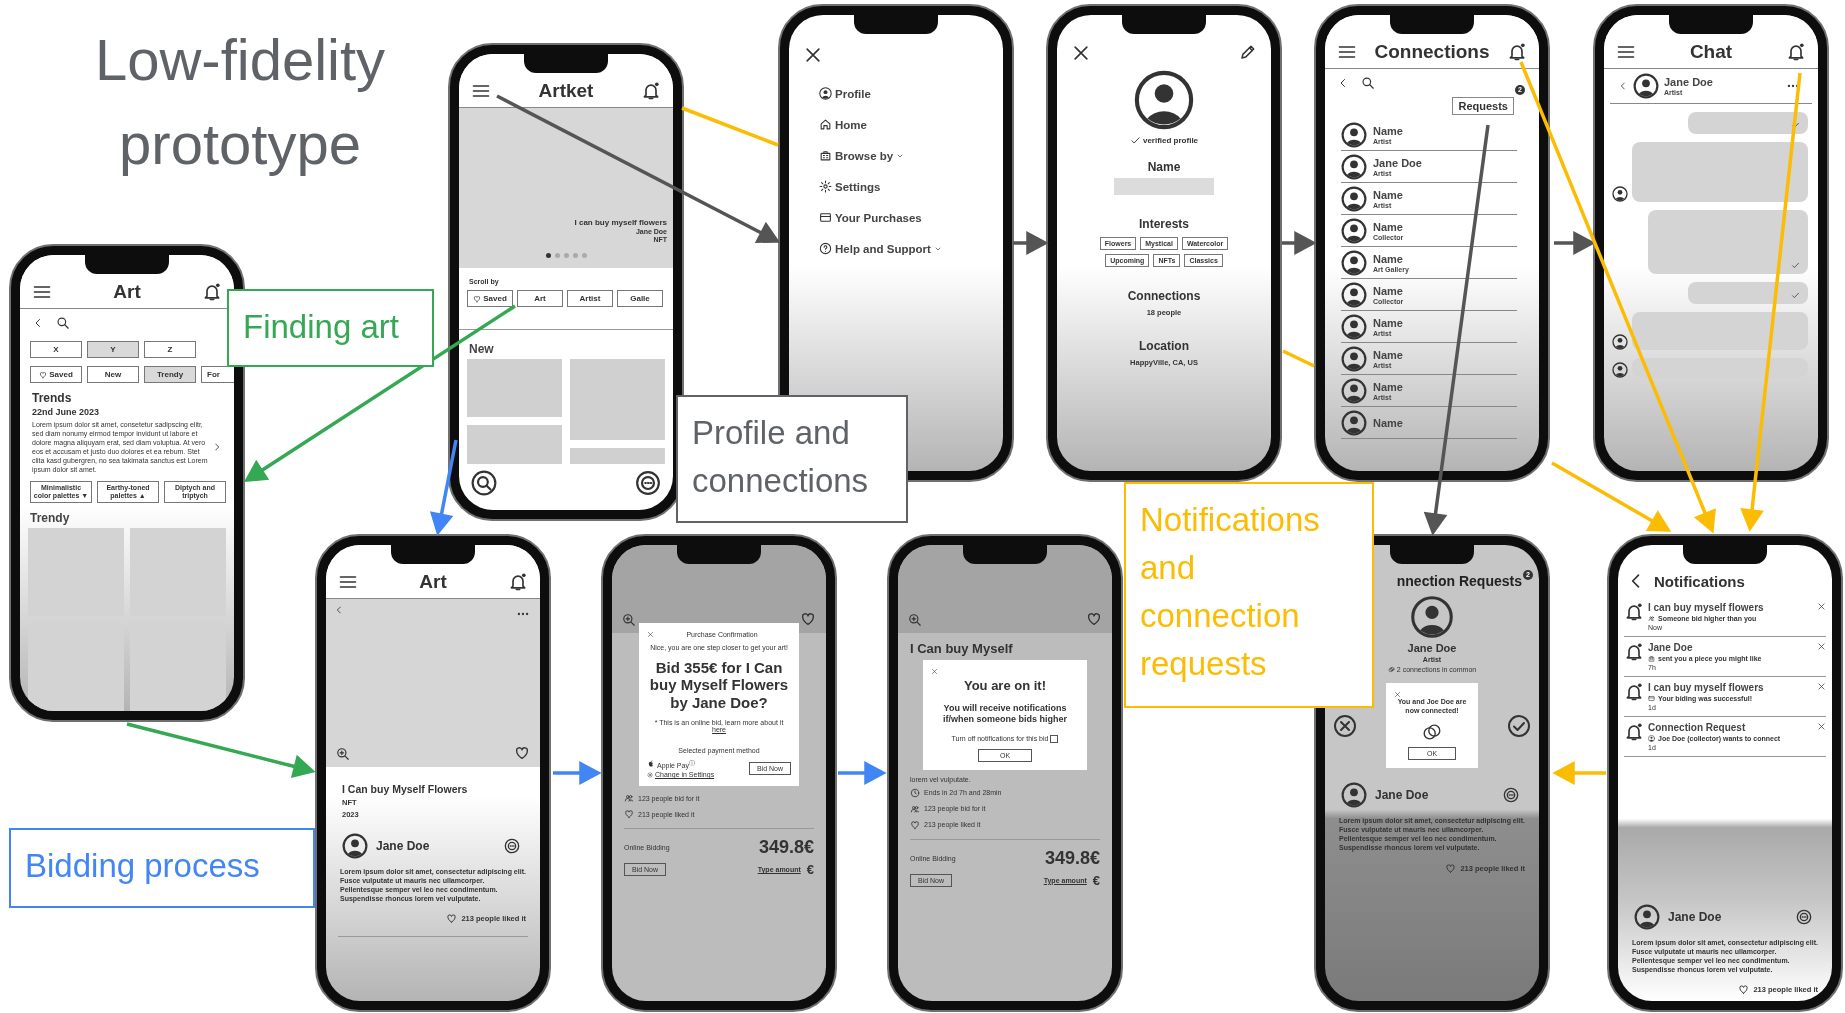  I want to click on name-field, so click(1164, 186).